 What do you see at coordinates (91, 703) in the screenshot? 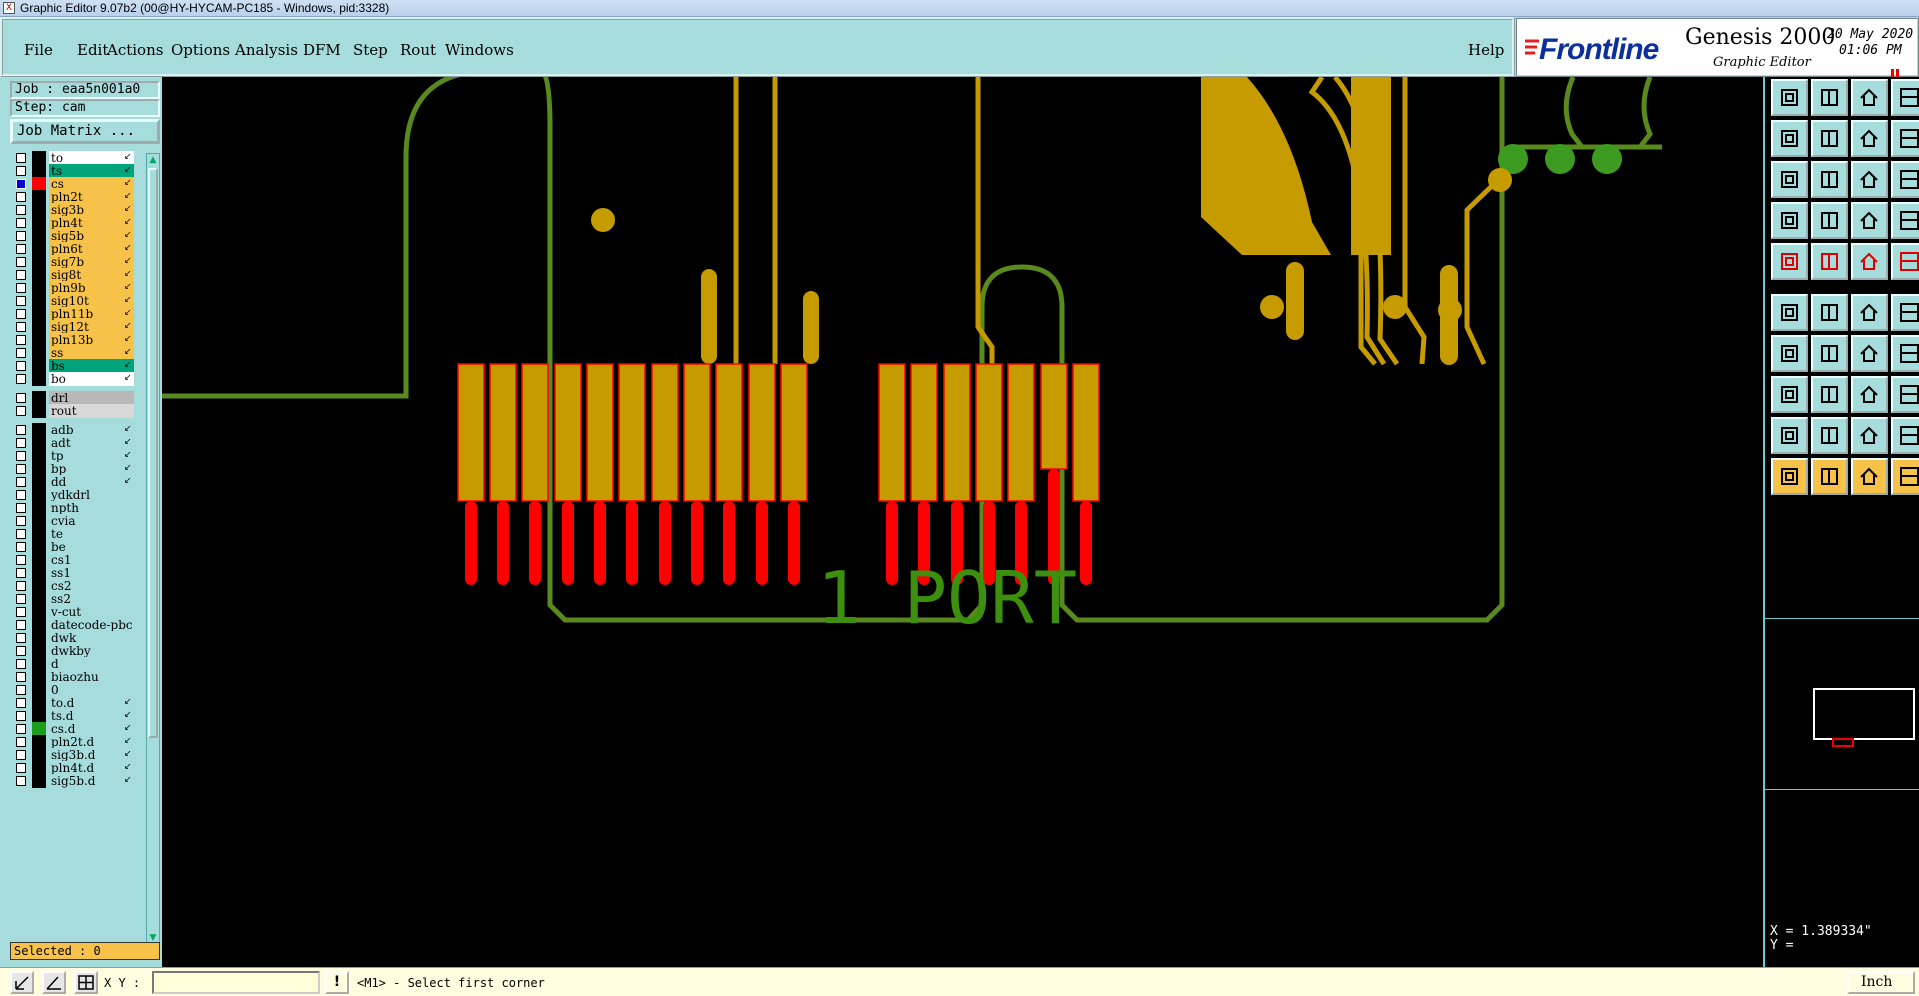
I see `layer-name: to.d` at bounding box center [91, 703].